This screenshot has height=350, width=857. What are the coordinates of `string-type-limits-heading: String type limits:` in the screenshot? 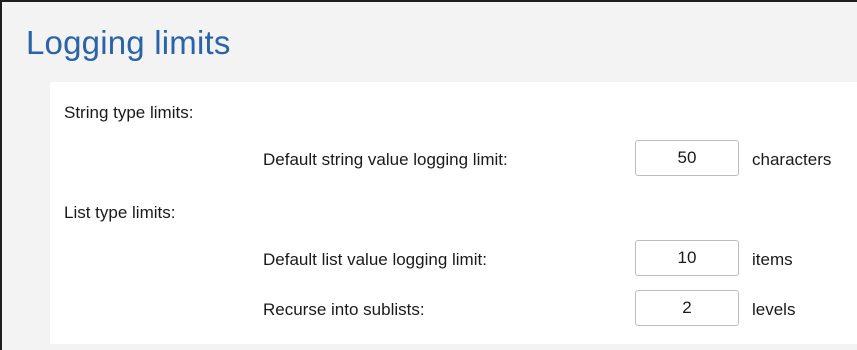 It's located at (129, 112).